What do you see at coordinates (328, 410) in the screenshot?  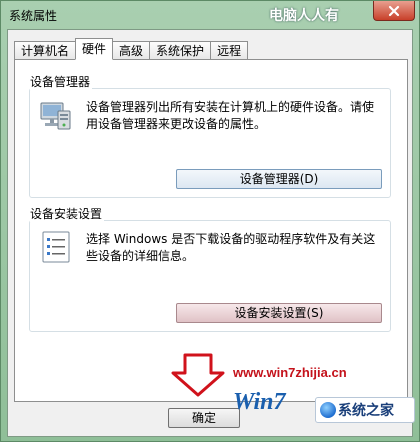 I see `logo-ball-icon` at bounding box center [328, 410].